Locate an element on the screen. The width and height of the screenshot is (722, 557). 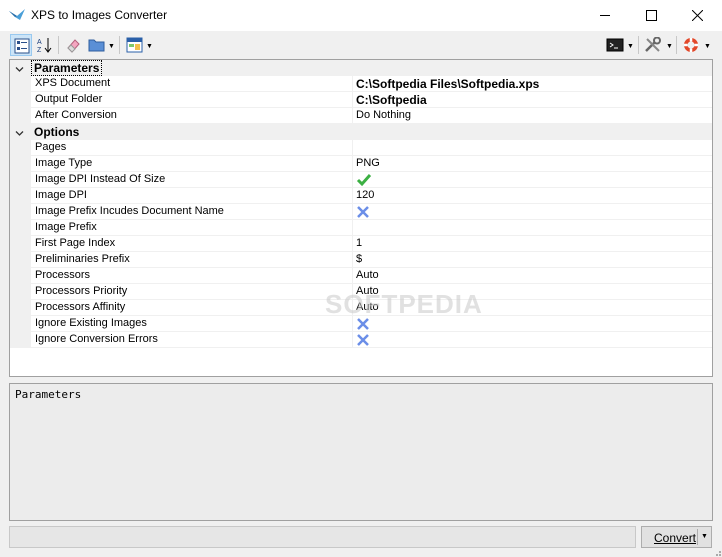
property-name: Image DPI Instead Of Size is located at coordinates (100, 179).